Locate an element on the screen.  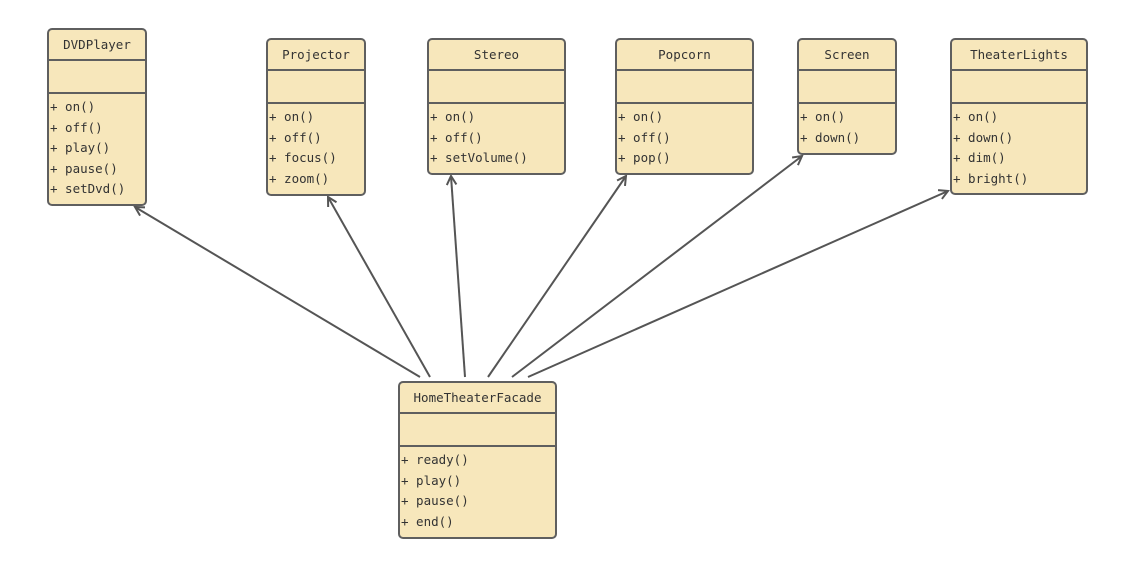
class-popcorn: Popcorn + on() + off() + pop() is located at coordinates (684, 106).